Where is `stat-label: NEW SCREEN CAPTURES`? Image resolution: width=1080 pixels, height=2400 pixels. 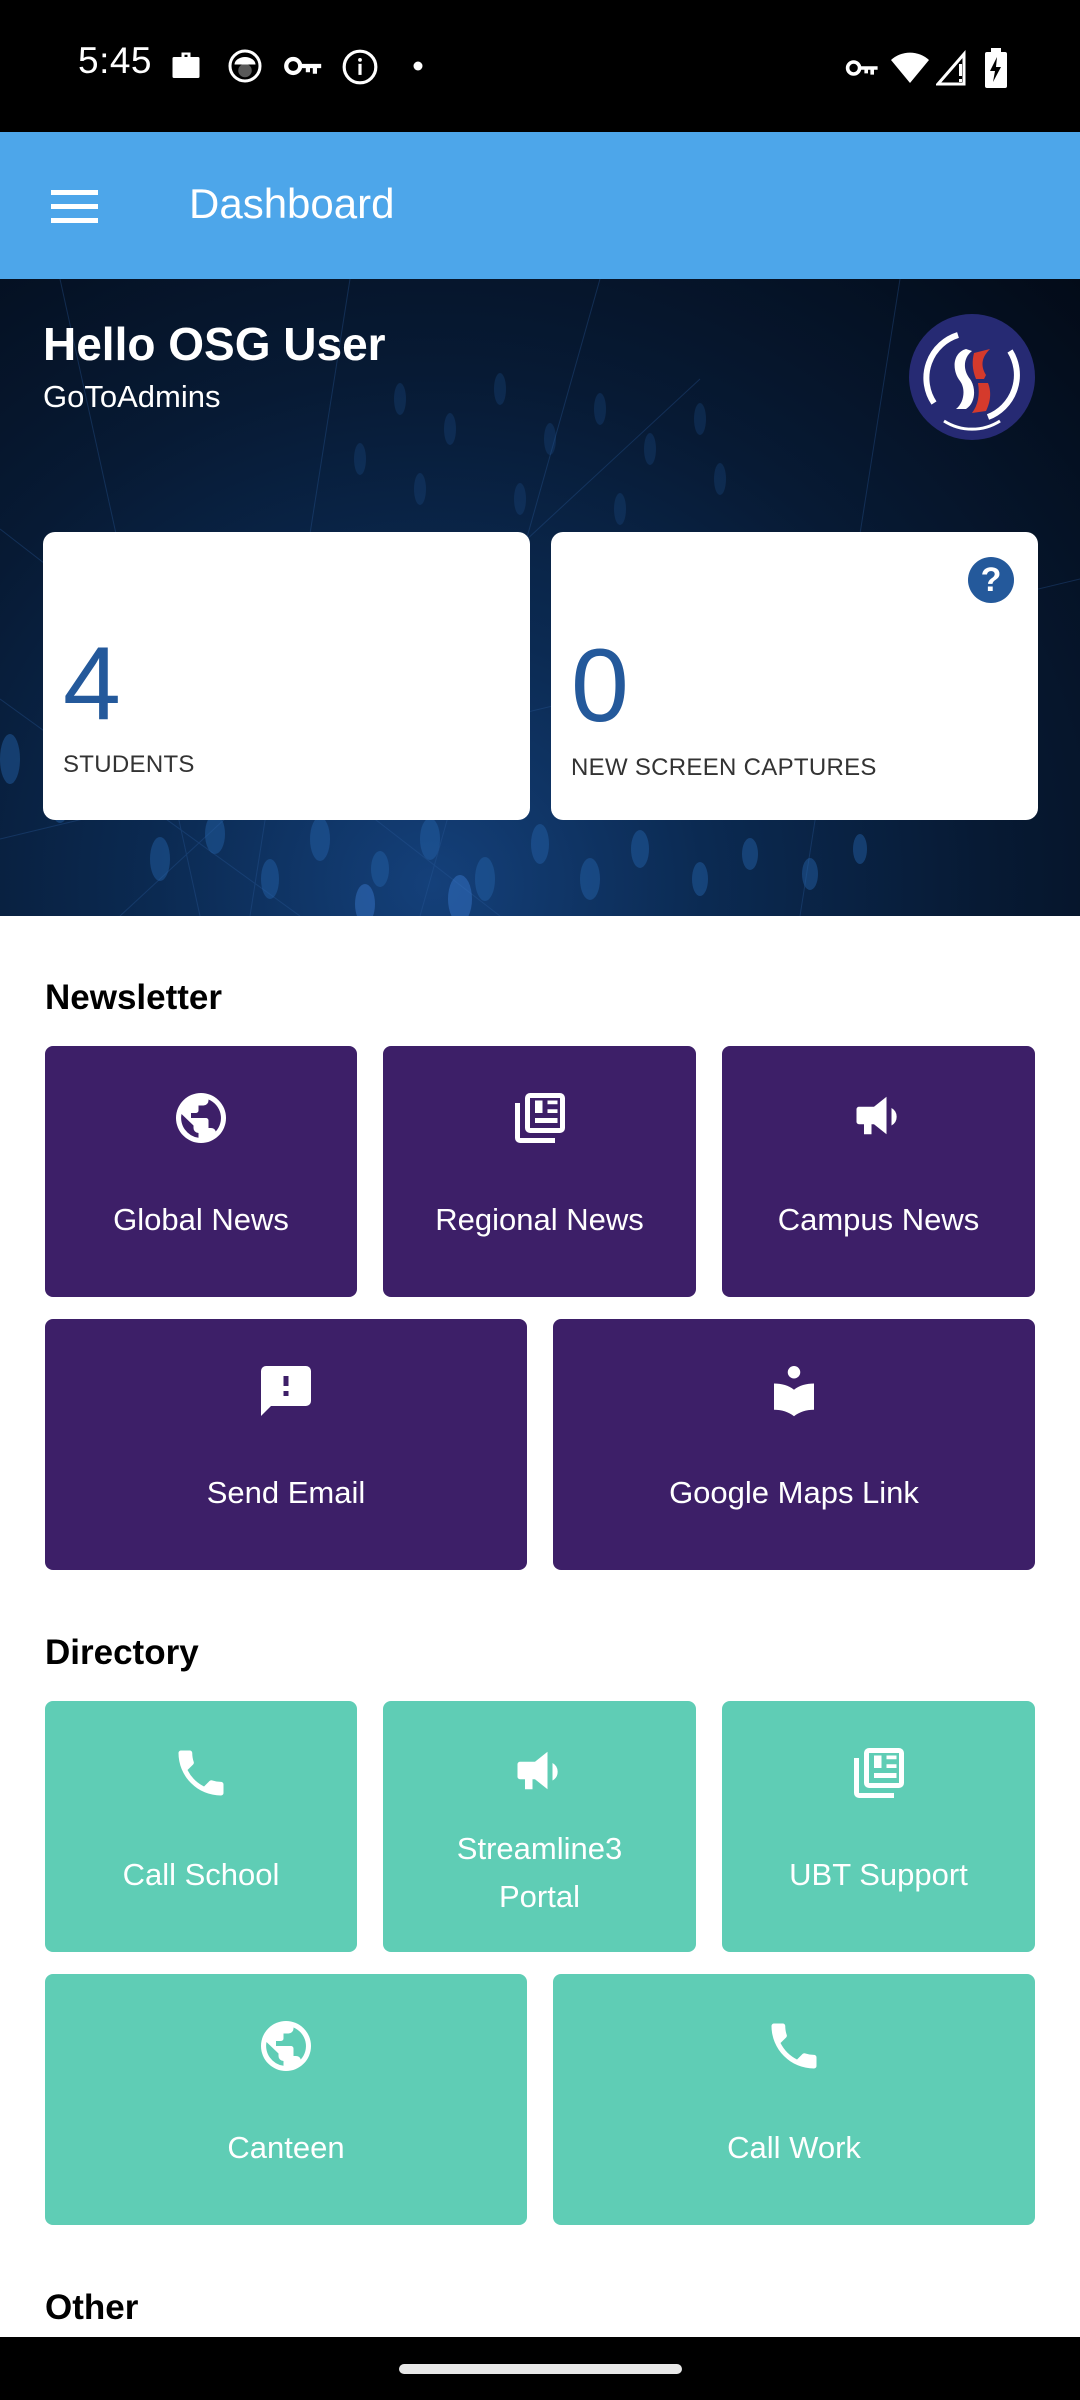 stat-label: NEW SCREEN CAPTURES is located at coordinates (724, 767).